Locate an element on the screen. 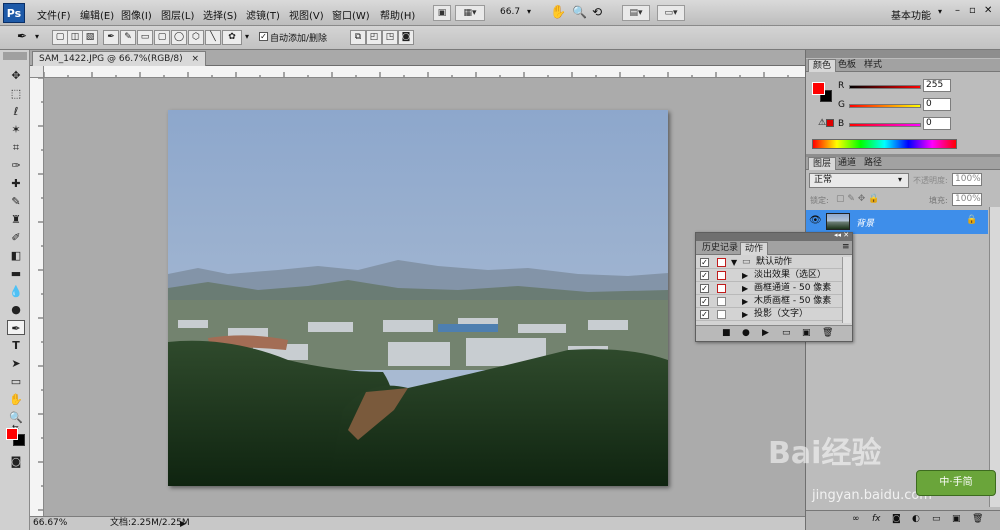 Image resolution: width=1000 pixels, height=530 pixels. minimize-icon: – is located at coordinates (957, 10).